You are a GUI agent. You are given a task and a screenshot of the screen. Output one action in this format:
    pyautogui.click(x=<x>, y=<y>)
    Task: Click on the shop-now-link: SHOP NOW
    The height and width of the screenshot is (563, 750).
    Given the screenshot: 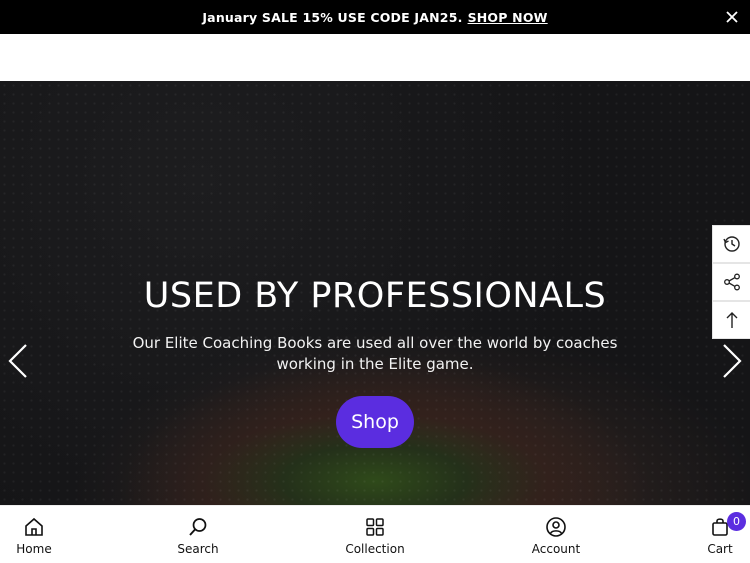 What is the action you would take?
    pyautogui.click(x=508, y=17)
    